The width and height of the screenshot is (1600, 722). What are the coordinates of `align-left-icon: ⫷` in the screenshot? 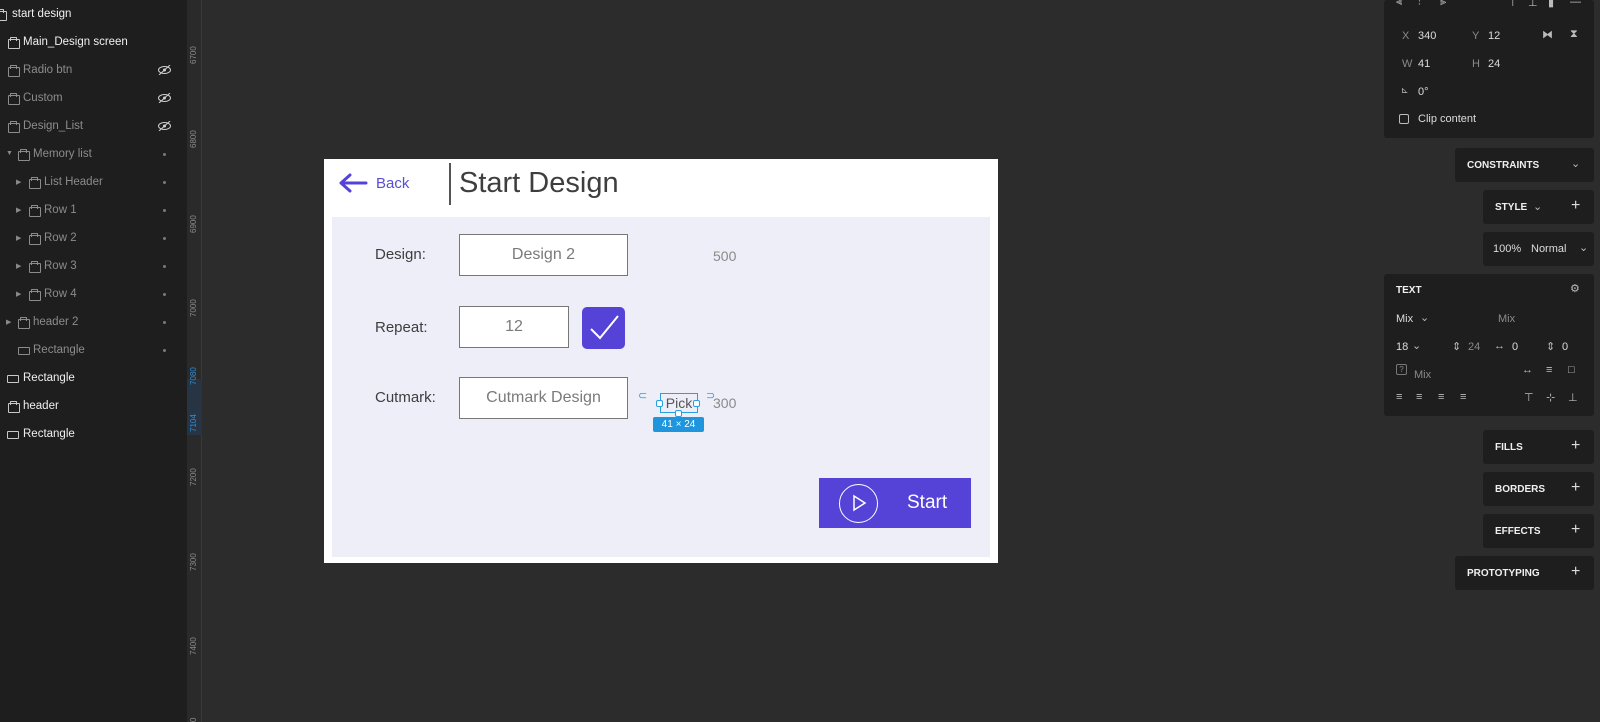 It's located at (1399, 4).